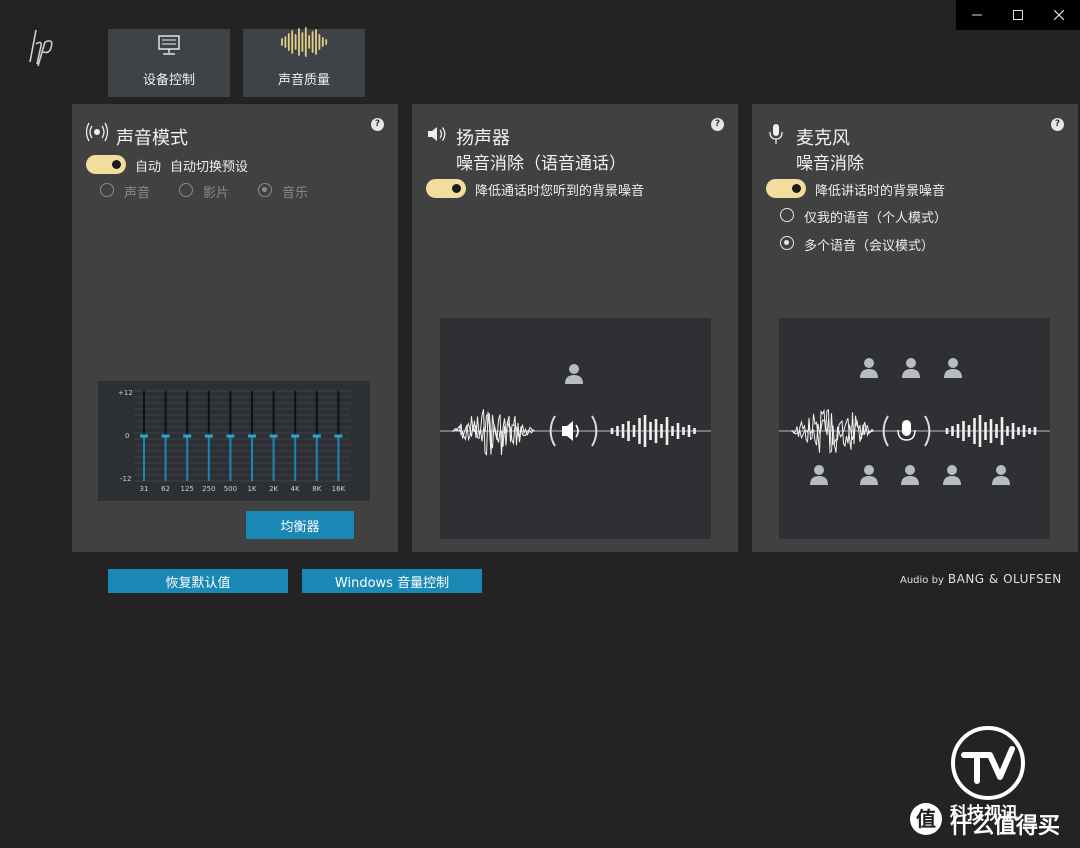 Image resolution: width=1080 pixels, height=848 pixels. Describe the element at coordinates (148, 167) in the screenshot. I see `auto-toggle-label: 自动` at that location.